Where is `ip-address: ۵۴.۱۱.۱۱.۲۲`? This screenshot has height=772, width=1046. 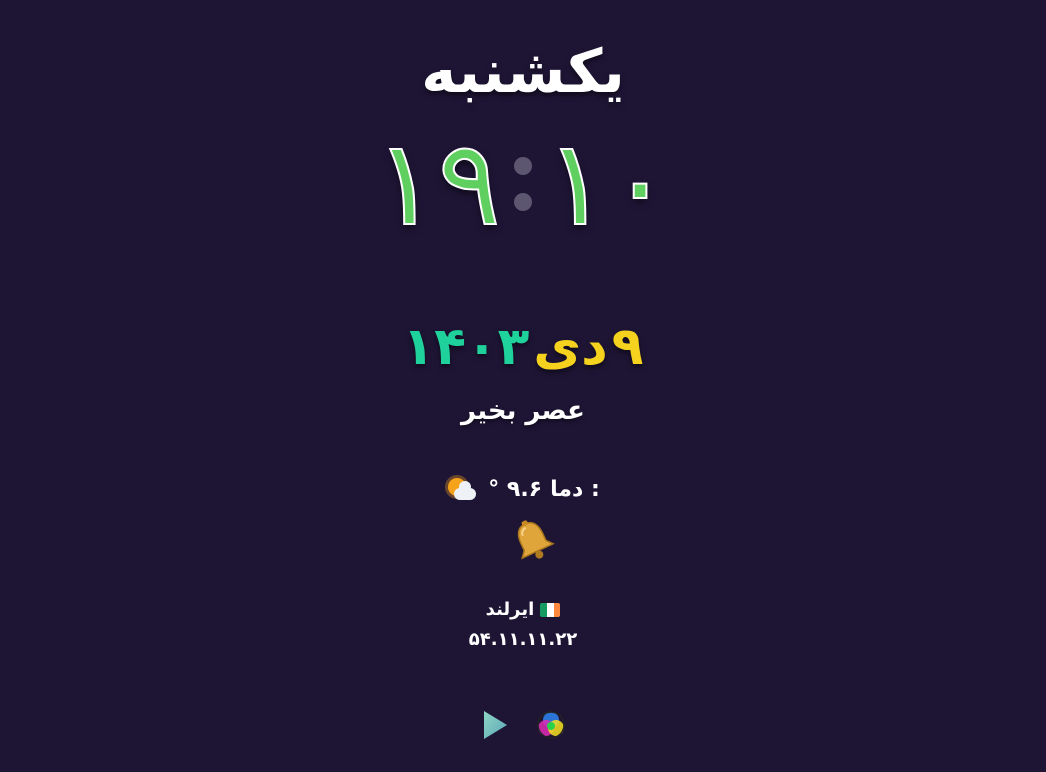
ip-address: ۵۴.۱۱.۱۱.۲۲ is located at coordinates (523, 639).